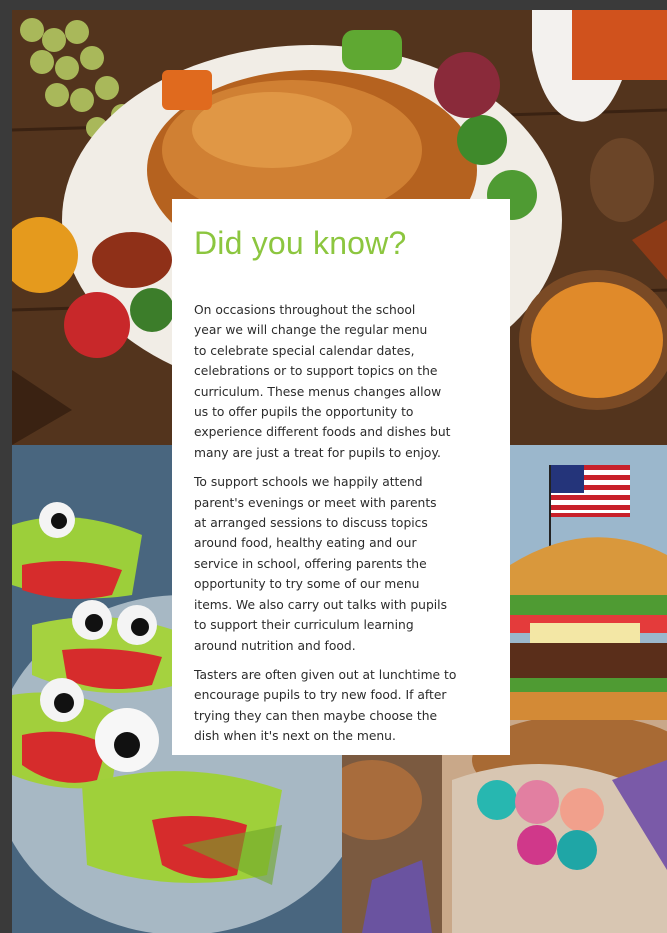 The height and width of the screenshot is (933, 667). Describe the element at coordinates (300, 243) in the screenshot. I see `panel-title: Did you know?` at that location.